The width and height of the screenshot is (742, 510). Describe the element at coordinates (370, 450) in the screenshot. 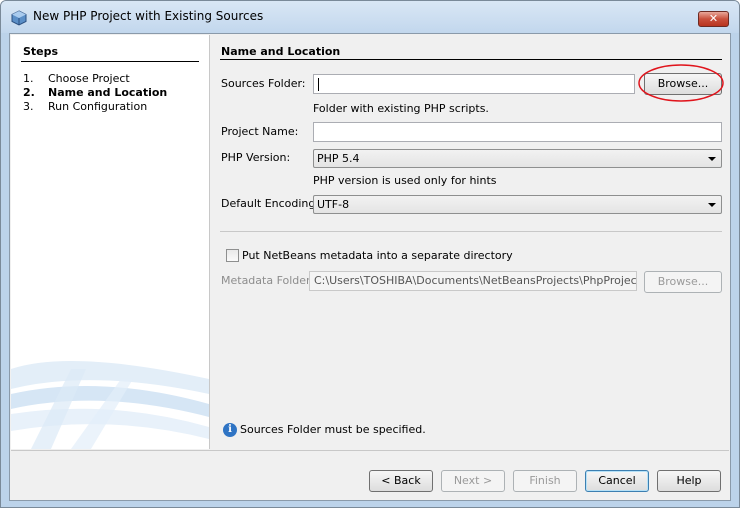

I see `button-bar-divider` at that location.